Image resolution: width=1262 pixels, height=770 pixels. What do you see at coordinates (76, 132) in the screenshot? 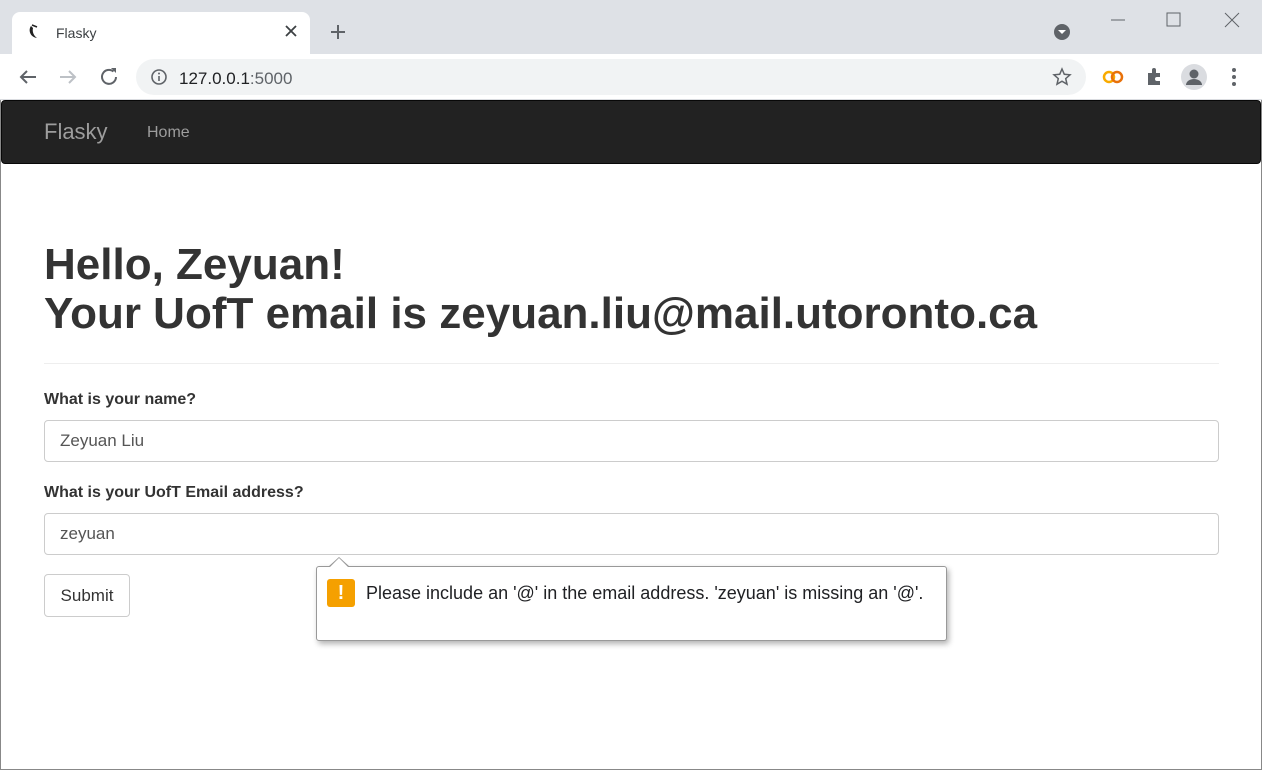
I see `navbar-brand: Flasky` at bounding box center [76, 132].